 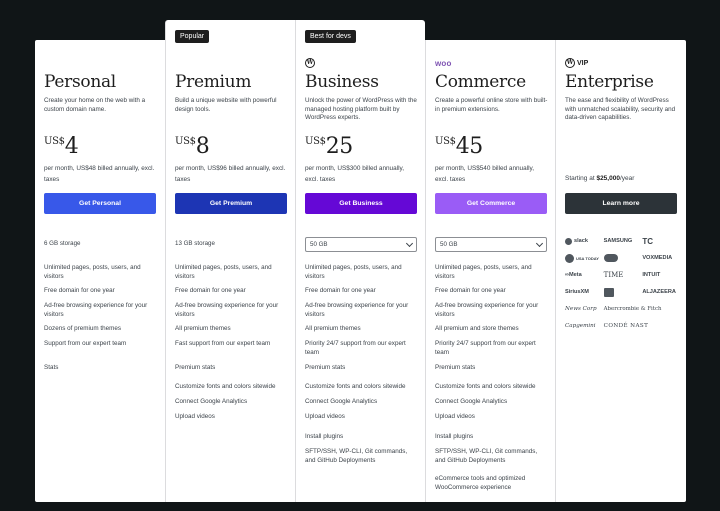 I want to click on storage-label: 6 GB storage, so click(x=62, y=243).